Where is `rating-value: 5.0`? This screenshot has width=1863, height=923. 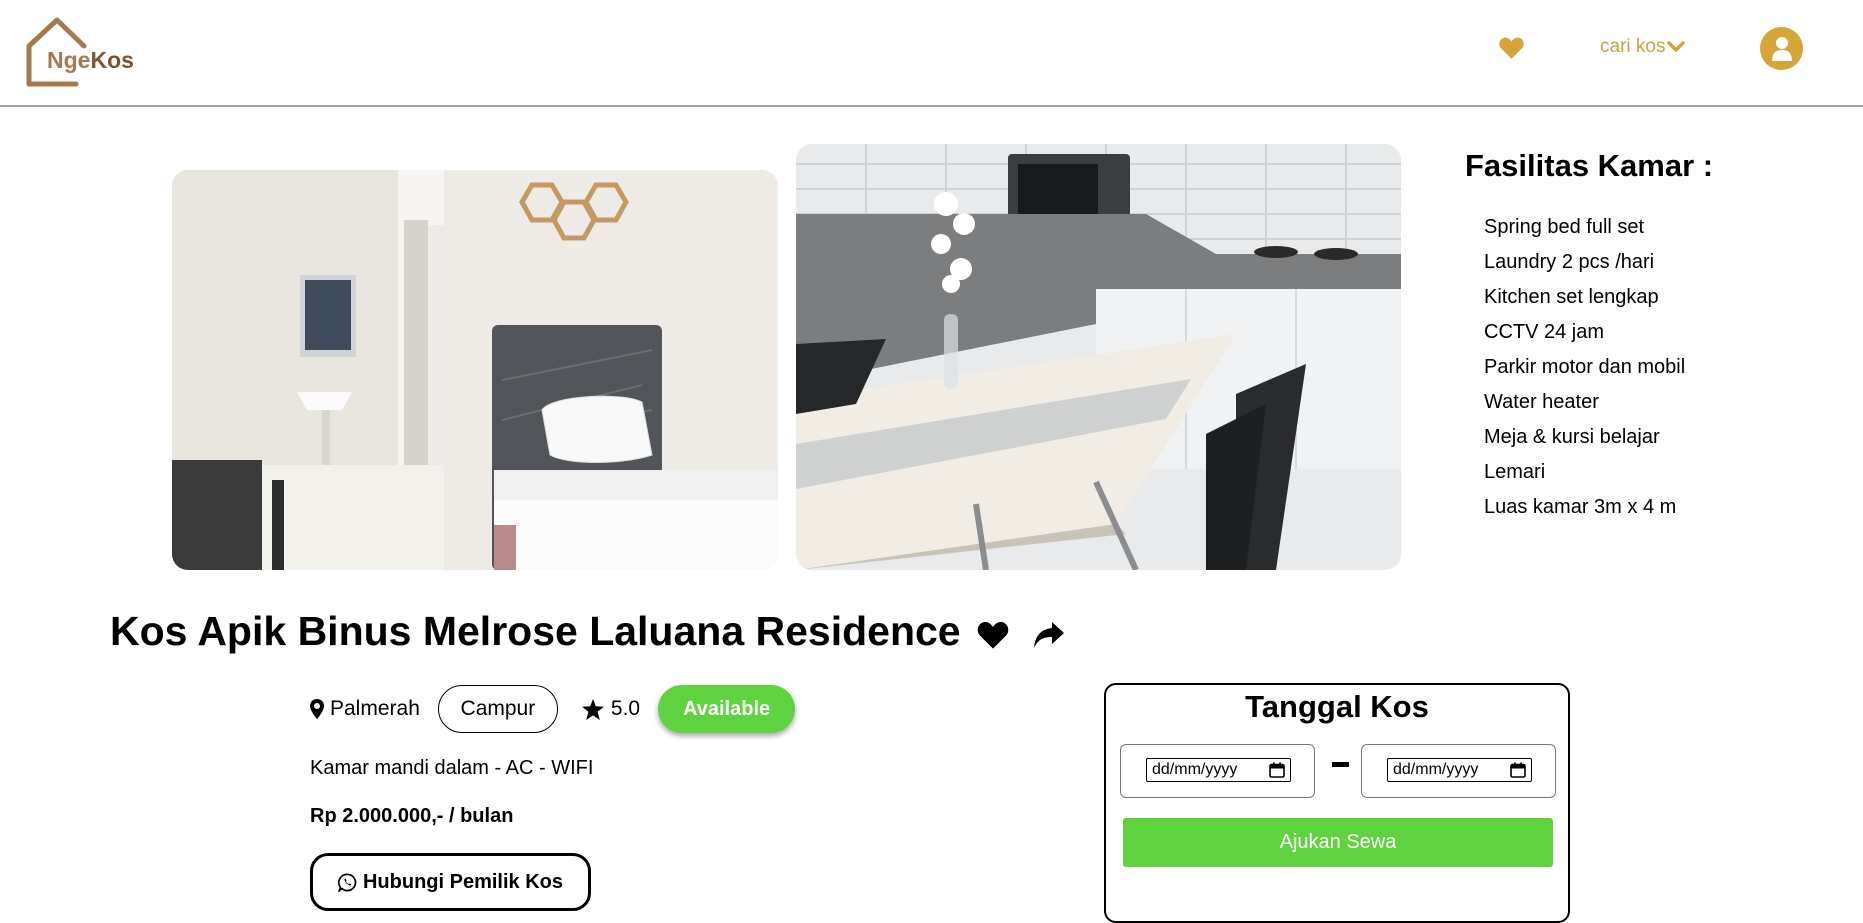 rating-value: 5.0 is located at coordinates (625, 708).